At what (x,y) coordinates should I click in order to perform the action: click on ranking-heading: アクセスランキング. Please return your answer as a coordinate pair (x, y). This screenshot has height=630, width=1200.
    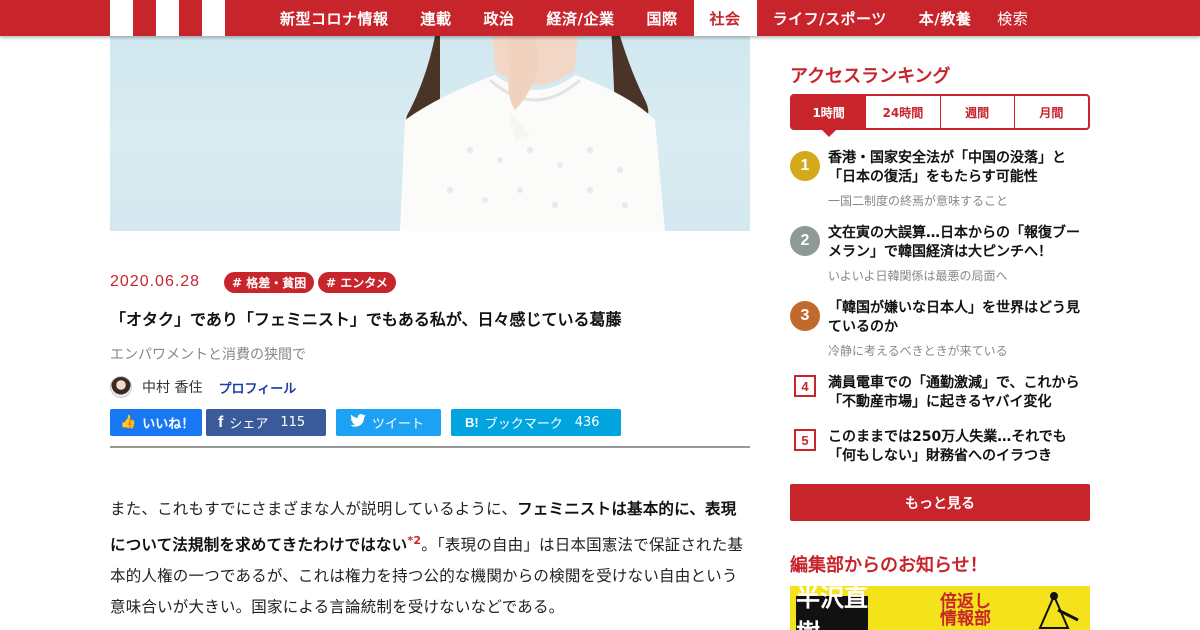
    Looking at the image, I should click on (870, 76).